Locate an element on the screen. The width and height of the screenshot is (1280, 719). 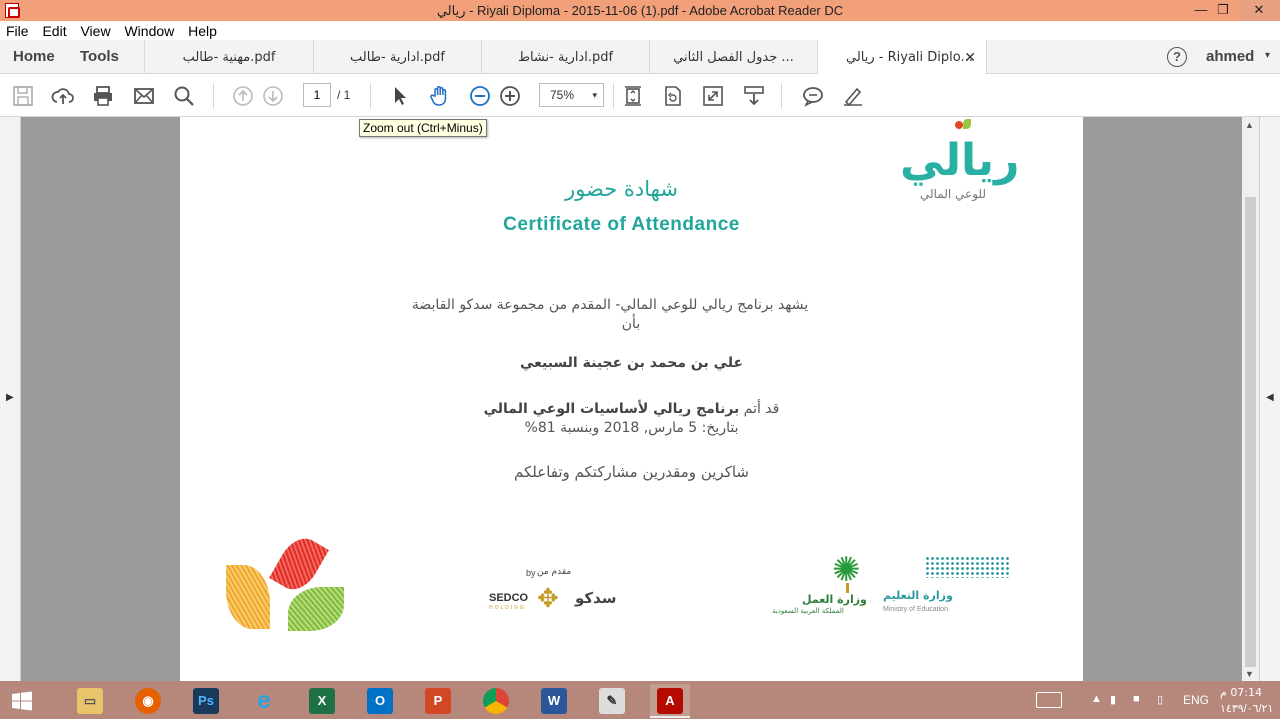
previous-page-icon is located at coordinates (243, 96).